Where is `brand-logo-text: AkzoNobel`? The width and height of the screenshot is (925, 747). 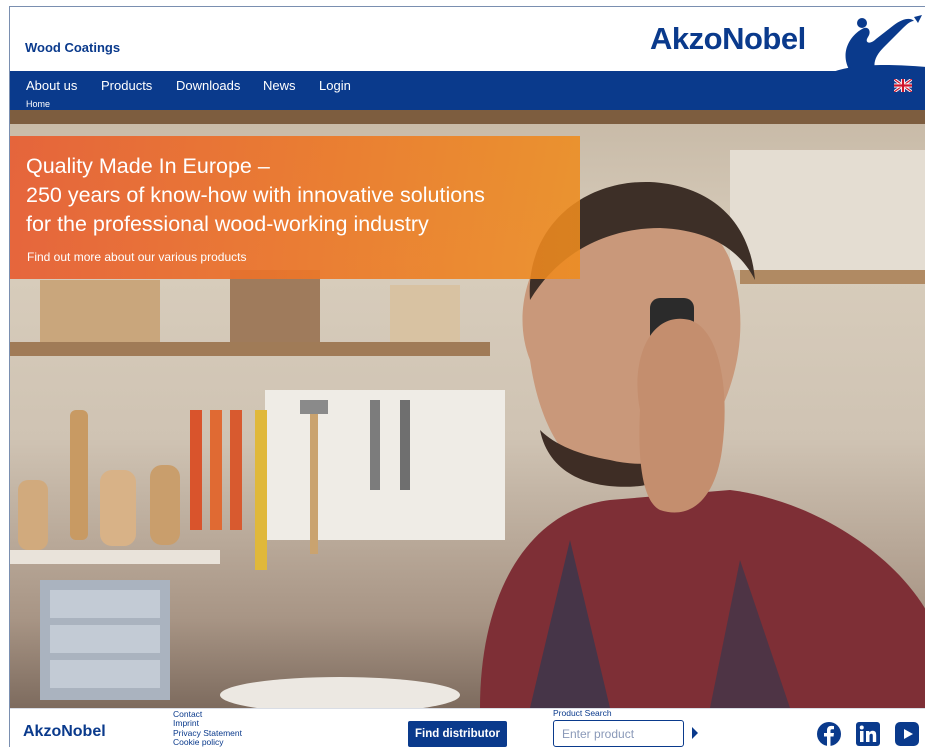
brand-logo-text: AkzoNobel is located at coordinates (728, 39).